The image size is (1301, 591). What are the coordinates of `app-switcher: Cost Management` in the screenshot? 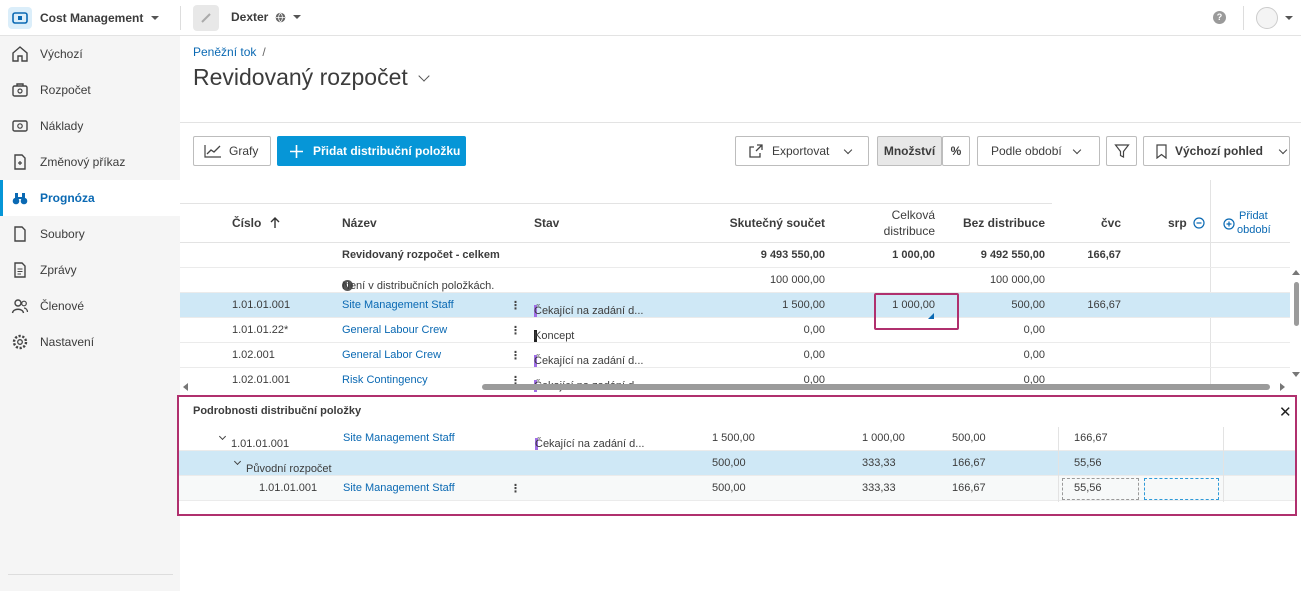 It's located at (84, 18).